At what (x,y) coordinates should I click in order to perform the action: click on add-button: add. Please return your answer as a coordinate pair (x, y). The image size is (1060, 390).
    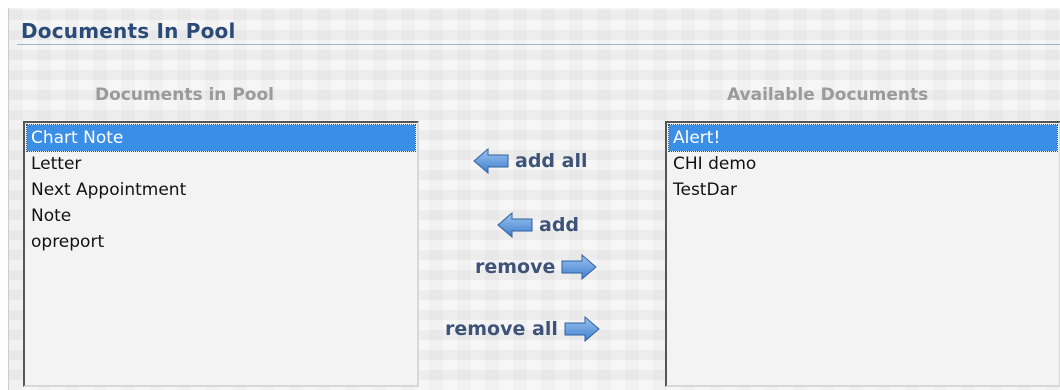
    Looking at the image, I should click on (538, 225).